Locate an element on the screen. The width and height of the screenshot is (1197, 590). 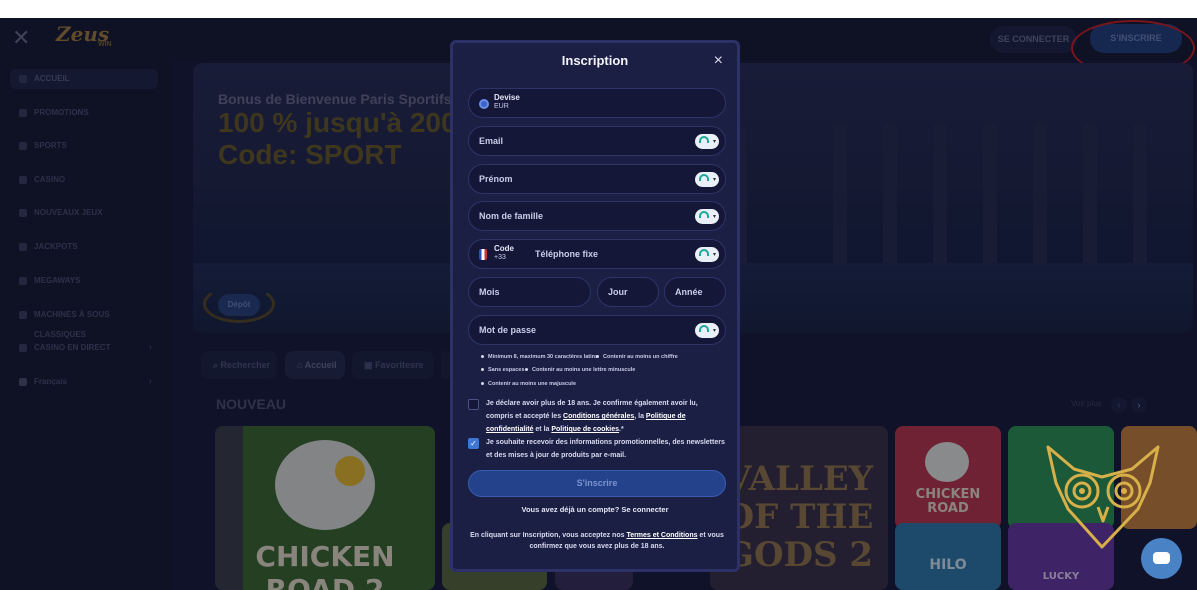
day-label: Jour is located at coordinates (618, 292).